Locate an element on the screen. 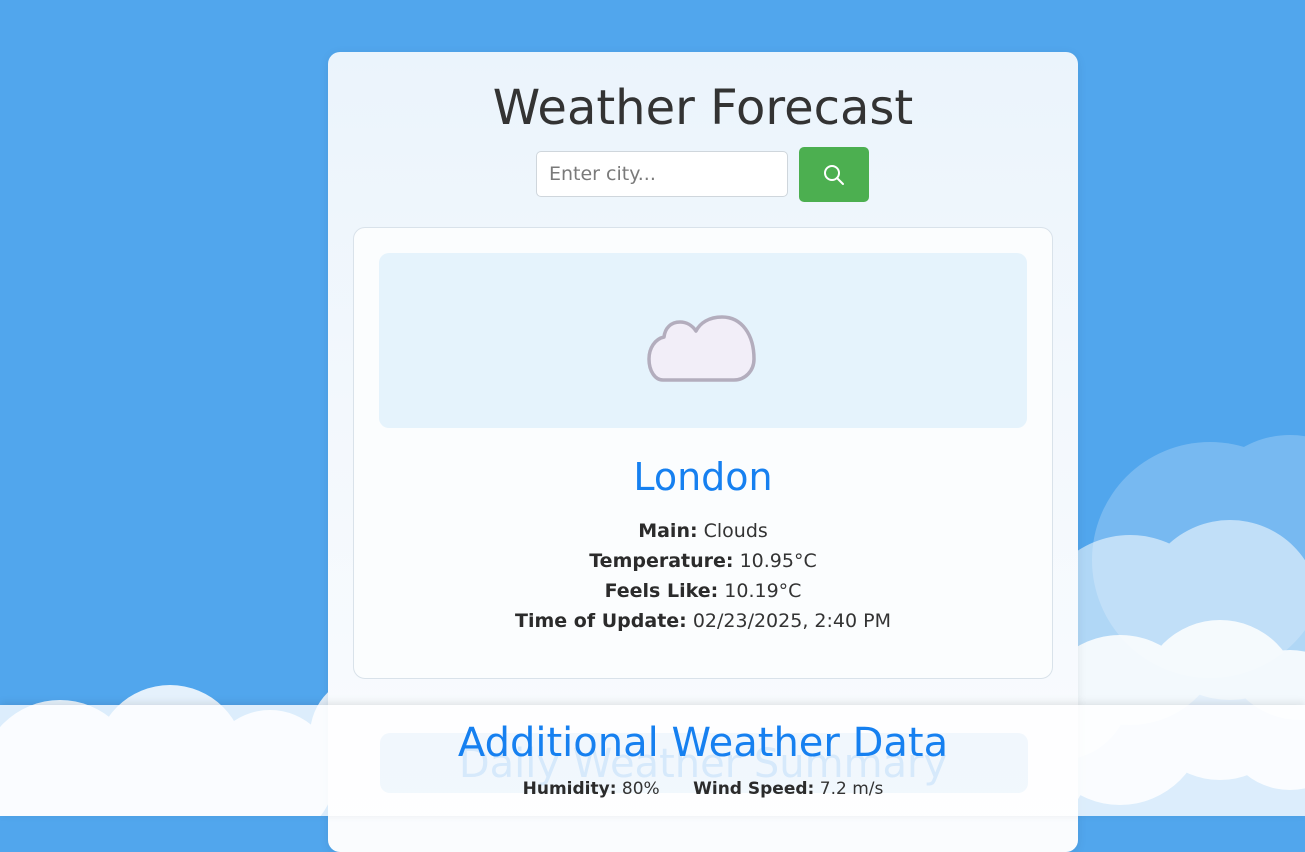  wind-speed-metric: Wind Speed: 7.2 m/s is located at coordinates (788, 789).